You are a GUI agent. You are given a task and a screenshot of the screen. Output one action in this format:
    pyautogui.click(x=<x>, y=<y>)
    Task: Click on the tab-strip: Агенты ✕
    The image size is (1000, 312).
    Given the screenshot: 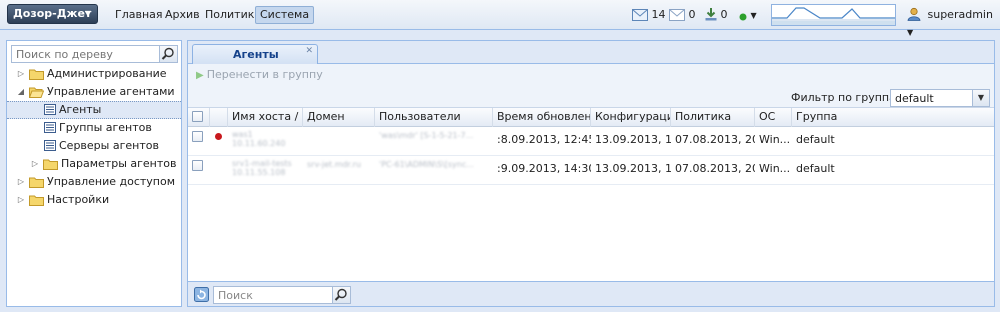 What is the action you would take?
    pyautogui.click(x=591, y=53)
    